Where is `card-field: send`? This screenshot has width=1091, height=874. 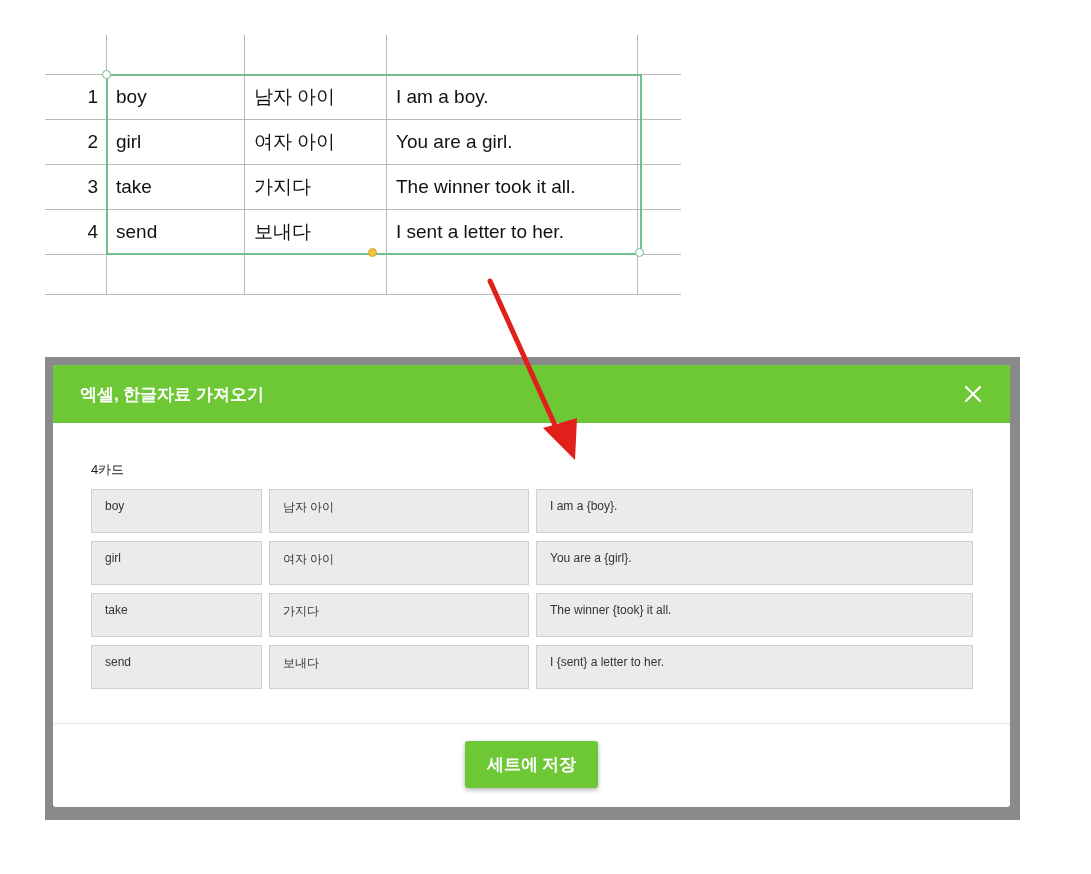
card-field: send is located at coordinates (176, 667).